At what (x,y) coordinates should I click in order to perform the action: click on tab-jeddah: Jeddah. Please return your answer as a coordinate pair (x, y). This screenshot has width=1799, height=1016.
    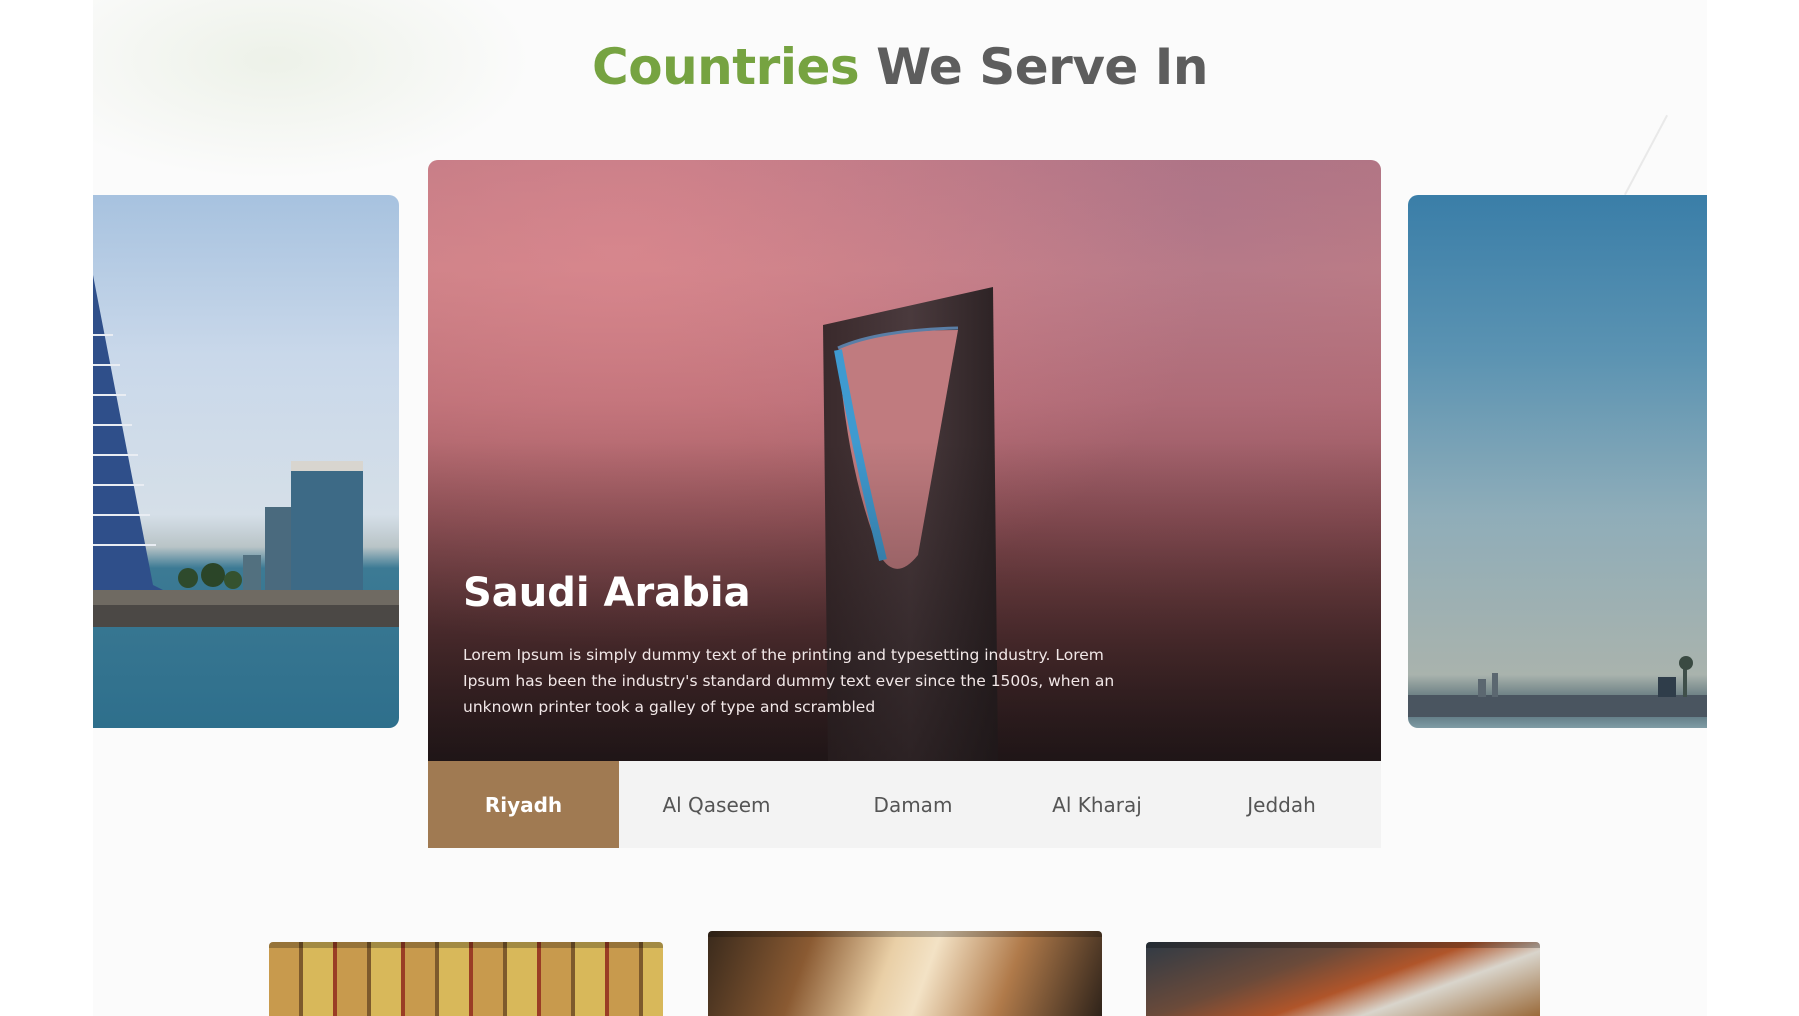
    Looking at the image, I should click on (1281, 804).